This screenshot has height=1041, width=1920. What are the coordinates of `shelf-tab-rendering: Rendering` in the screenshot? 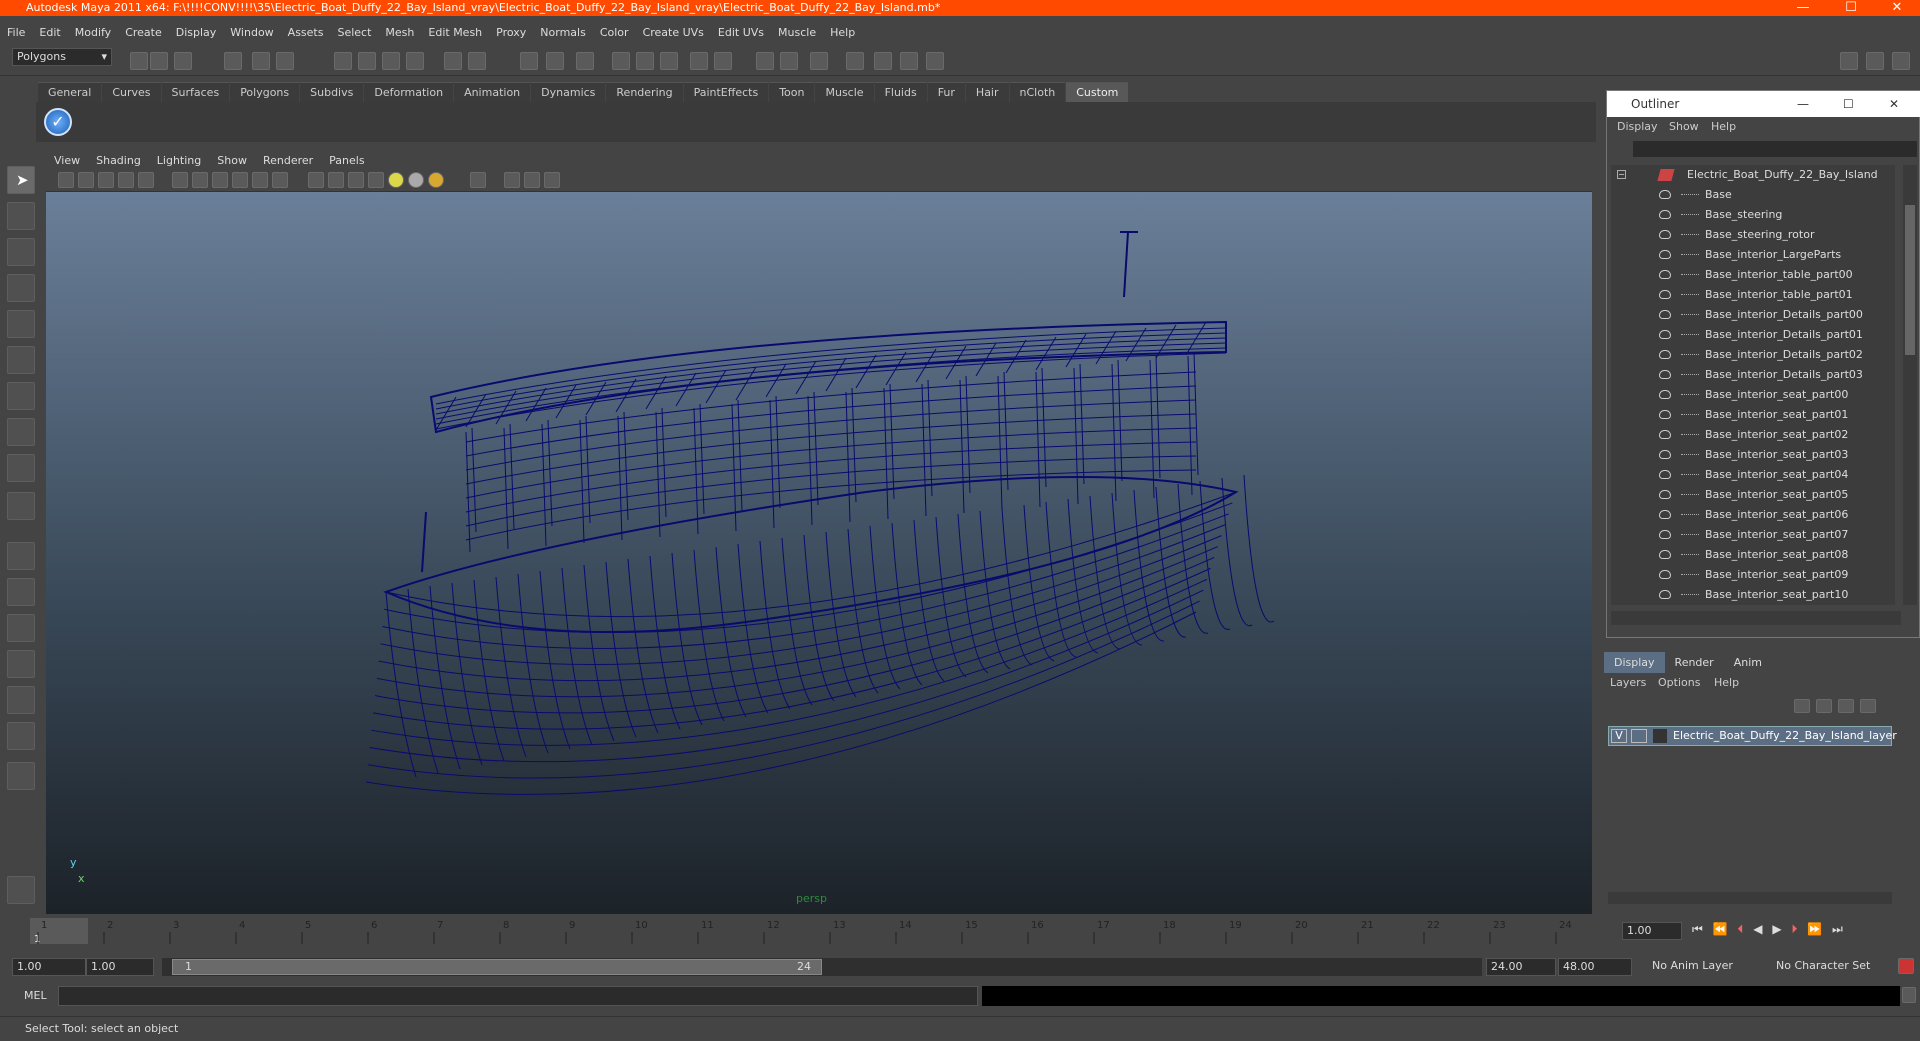 It's located at (644, 92).